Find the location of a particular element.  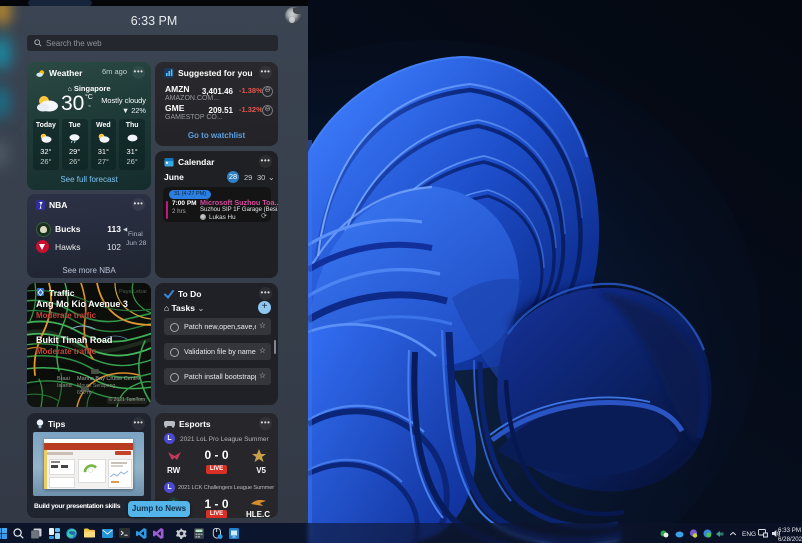

svg-text: Paya Lebar is located at coordinates (133, 292).